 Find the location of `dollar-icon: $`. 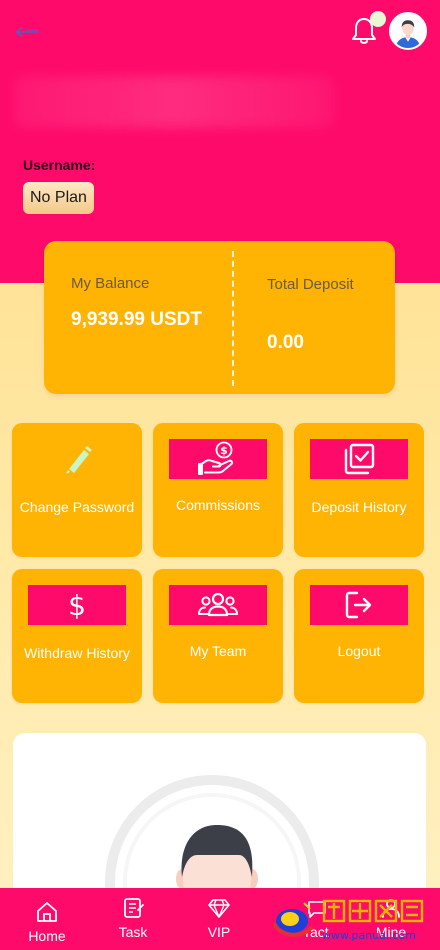

dollar-icon: $ is located at coordinates (77, 605).